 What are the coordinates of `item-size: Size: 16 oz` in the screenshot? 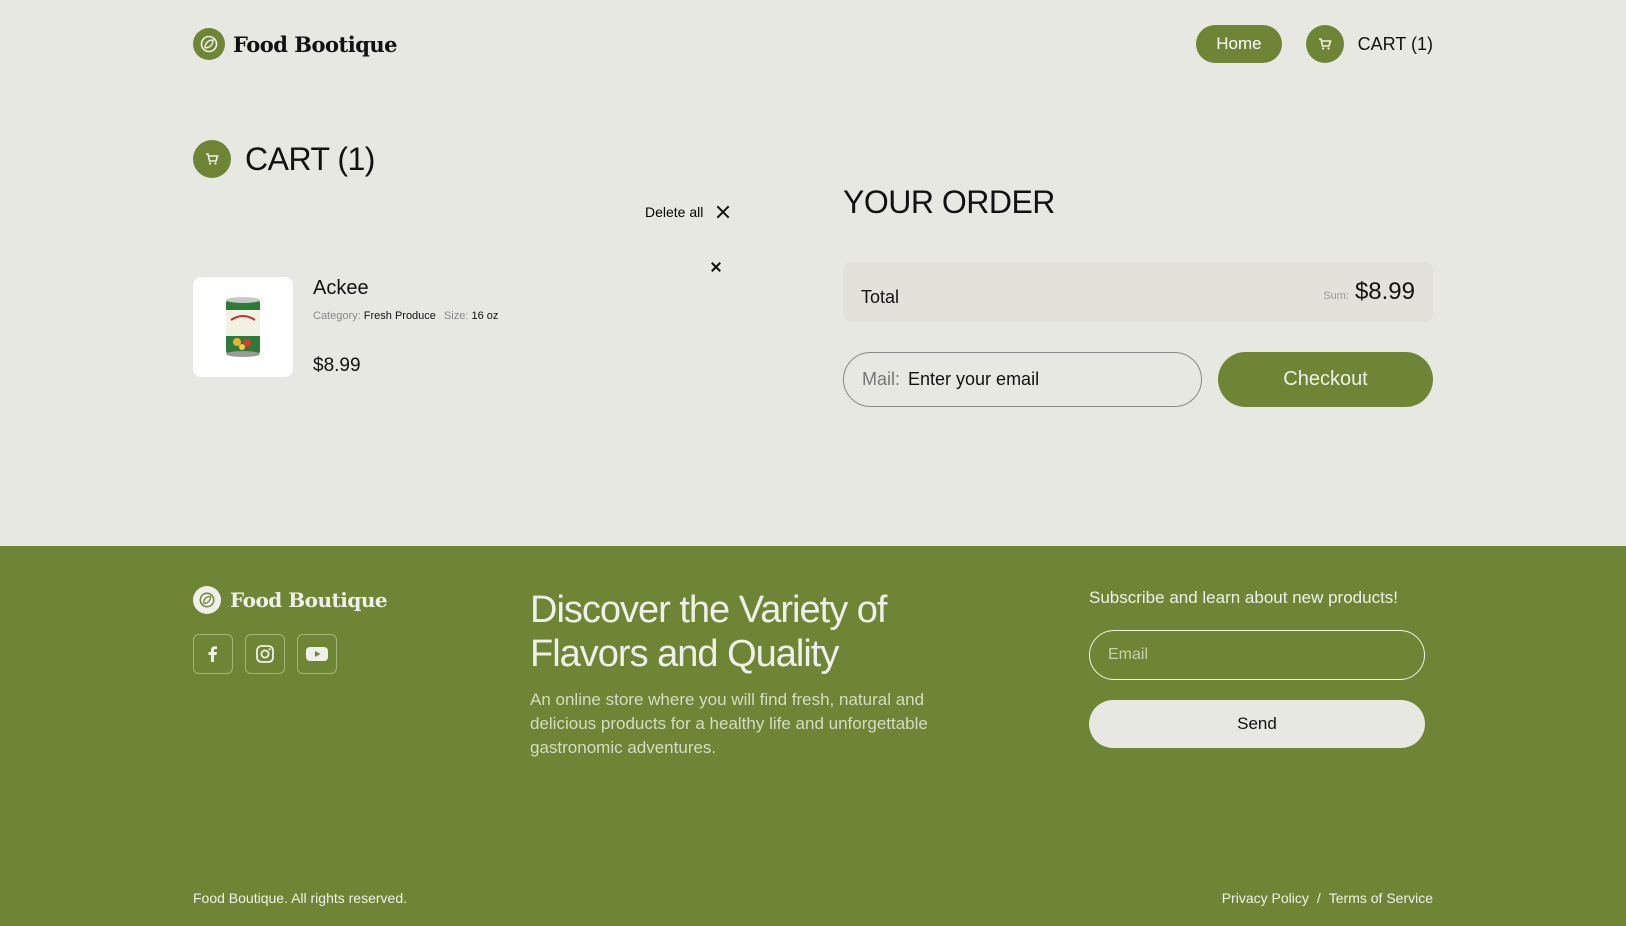 It's located at (471, 316).